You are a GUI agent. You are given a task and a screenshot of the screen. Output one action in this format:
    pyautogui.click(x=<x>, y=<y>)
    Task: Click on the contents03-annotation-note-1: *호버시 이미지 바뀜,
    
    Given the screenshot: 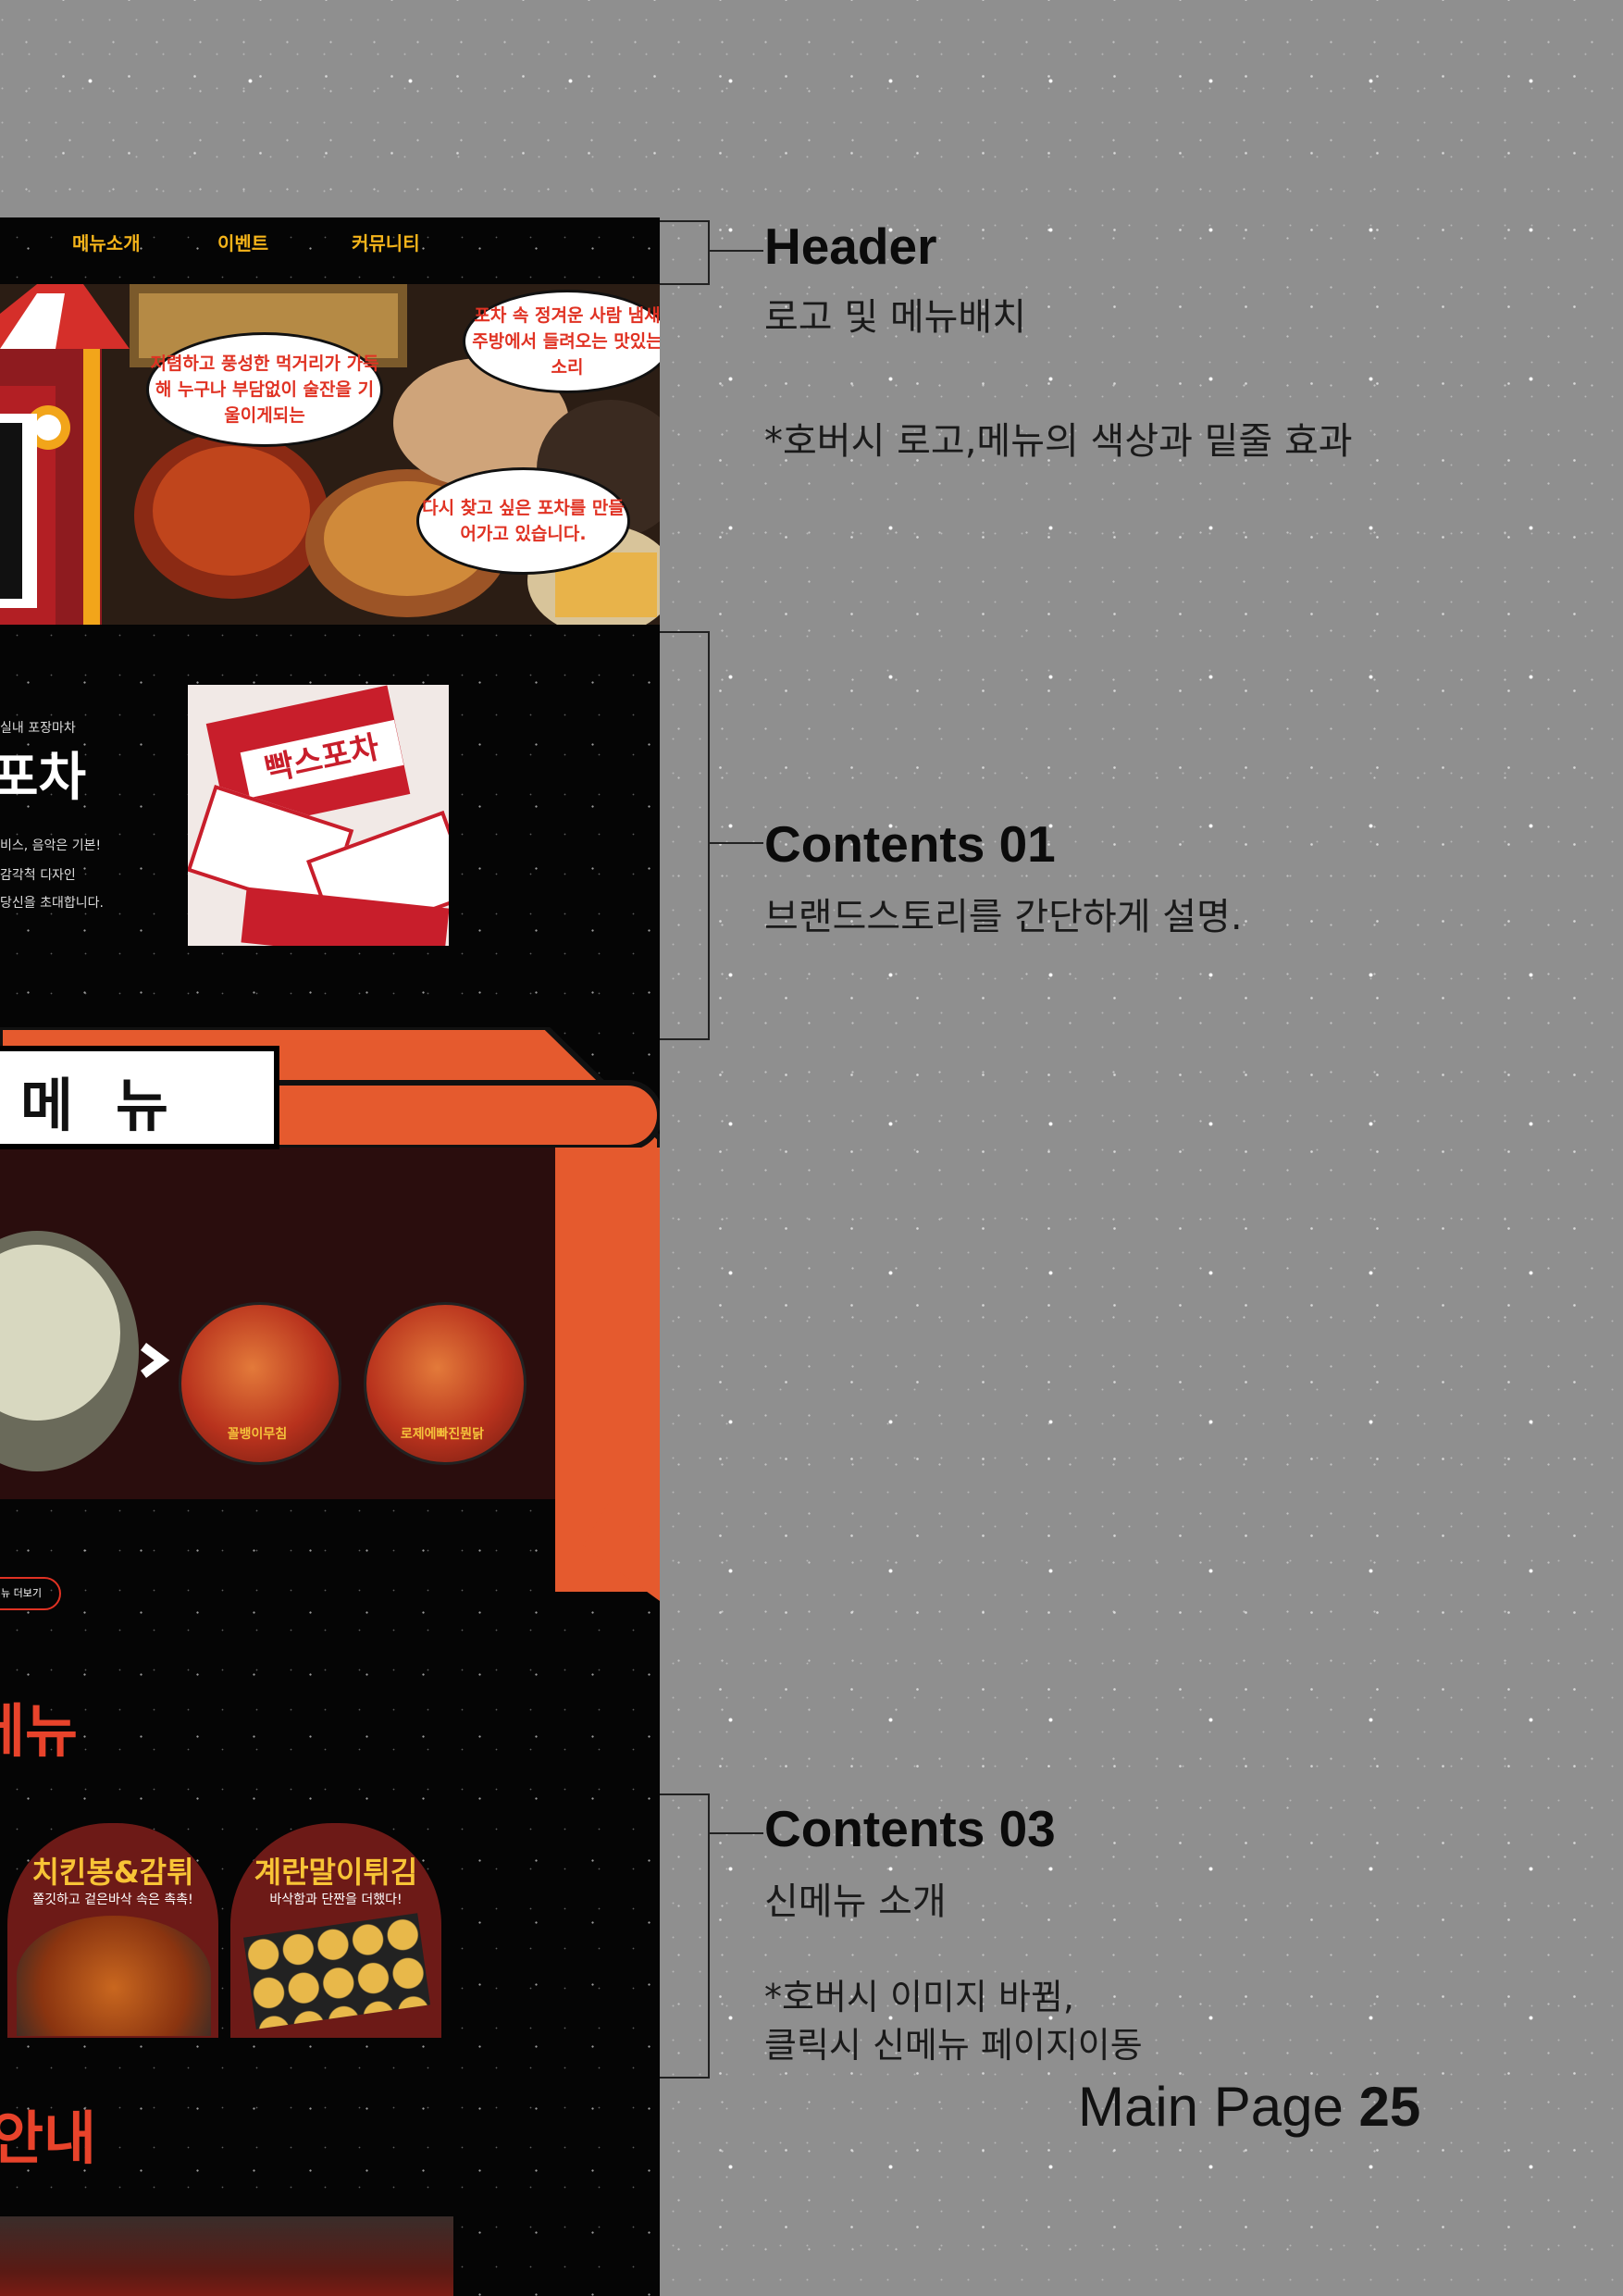 What is the action you would take?
    pyautogui.click(x=919, y=1997)
    